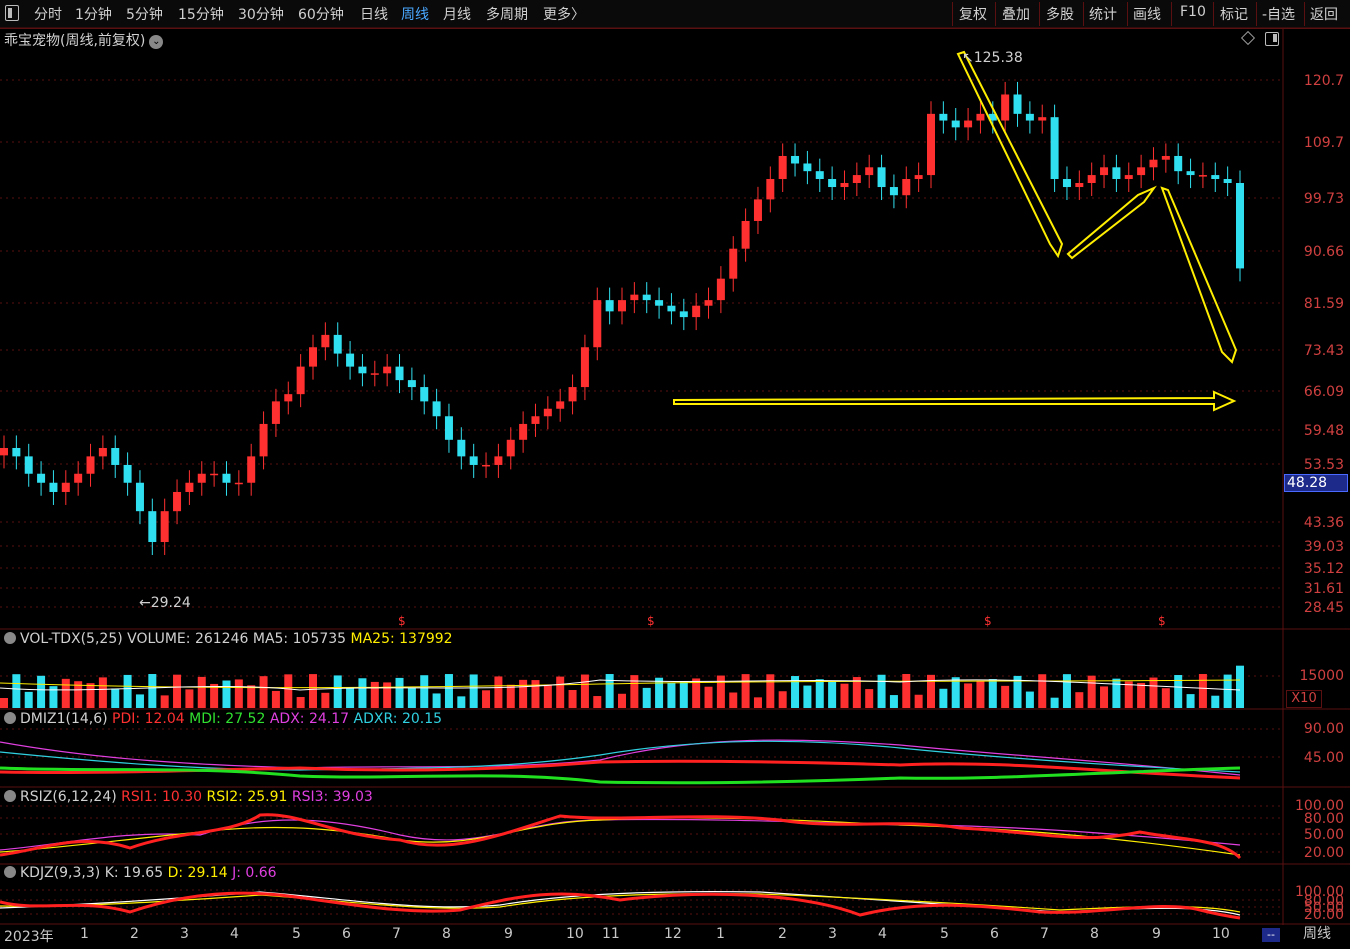 The image size is (1350, 949). Describe the element at coordinates (205, 719) in the screenshot. I see `mdi-key: MDI:` at that location.